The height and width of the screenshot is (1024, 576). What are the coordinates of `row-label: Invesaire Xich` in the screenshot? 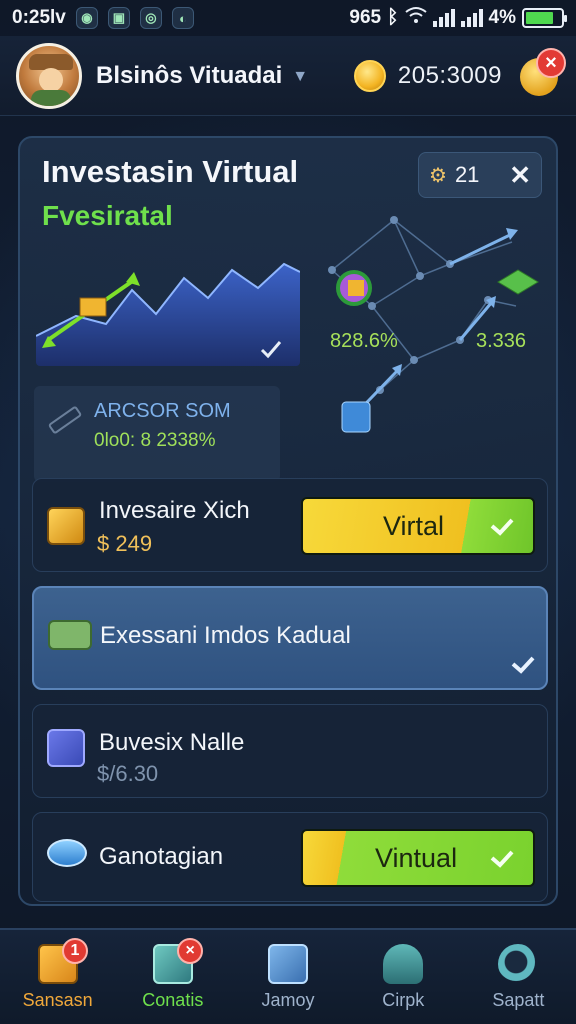 It's located at (174, 510).